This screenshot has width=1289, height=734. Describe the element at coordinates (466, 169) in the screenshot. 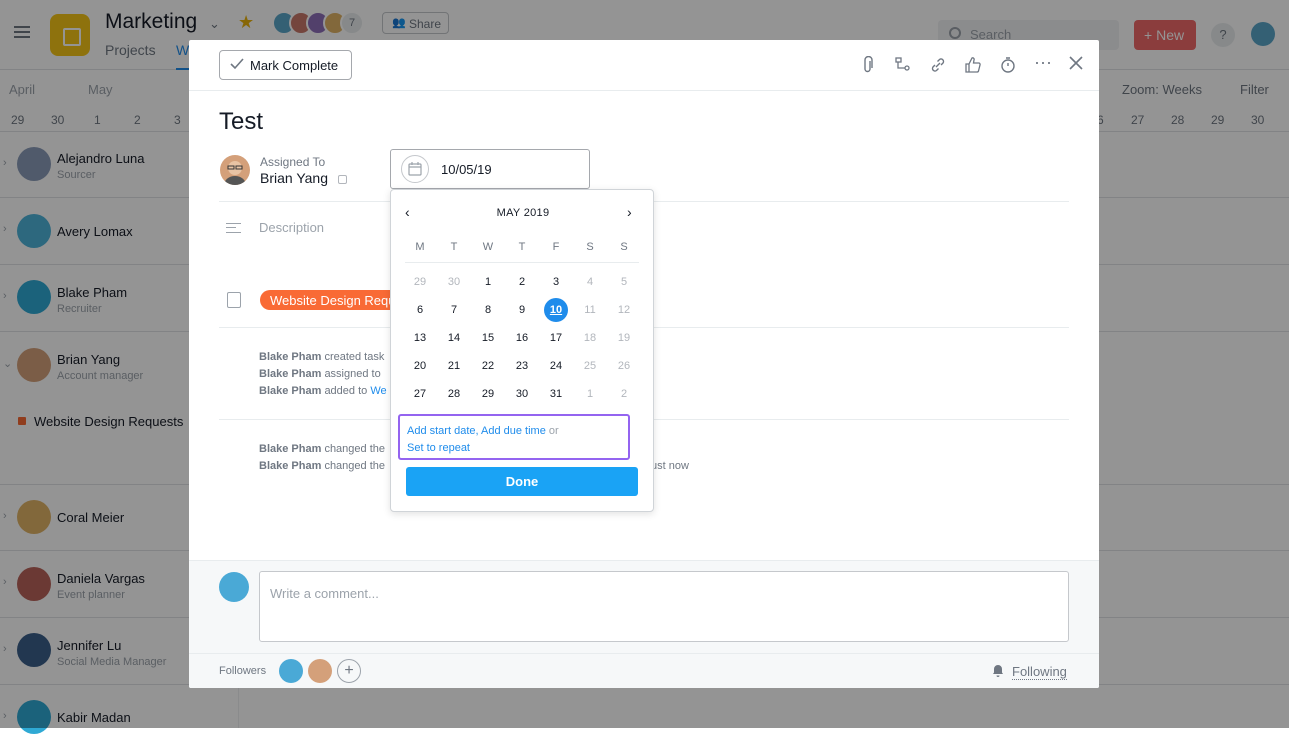

I see `due-date-value: 10/05/19` at that location.